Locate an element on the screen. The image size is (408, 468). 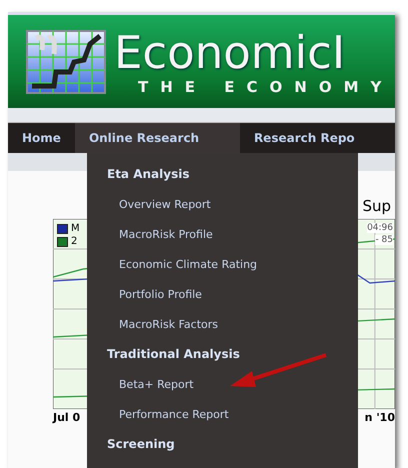
site-tagline: THE ECONOMY is located at coordinates (265, 87).